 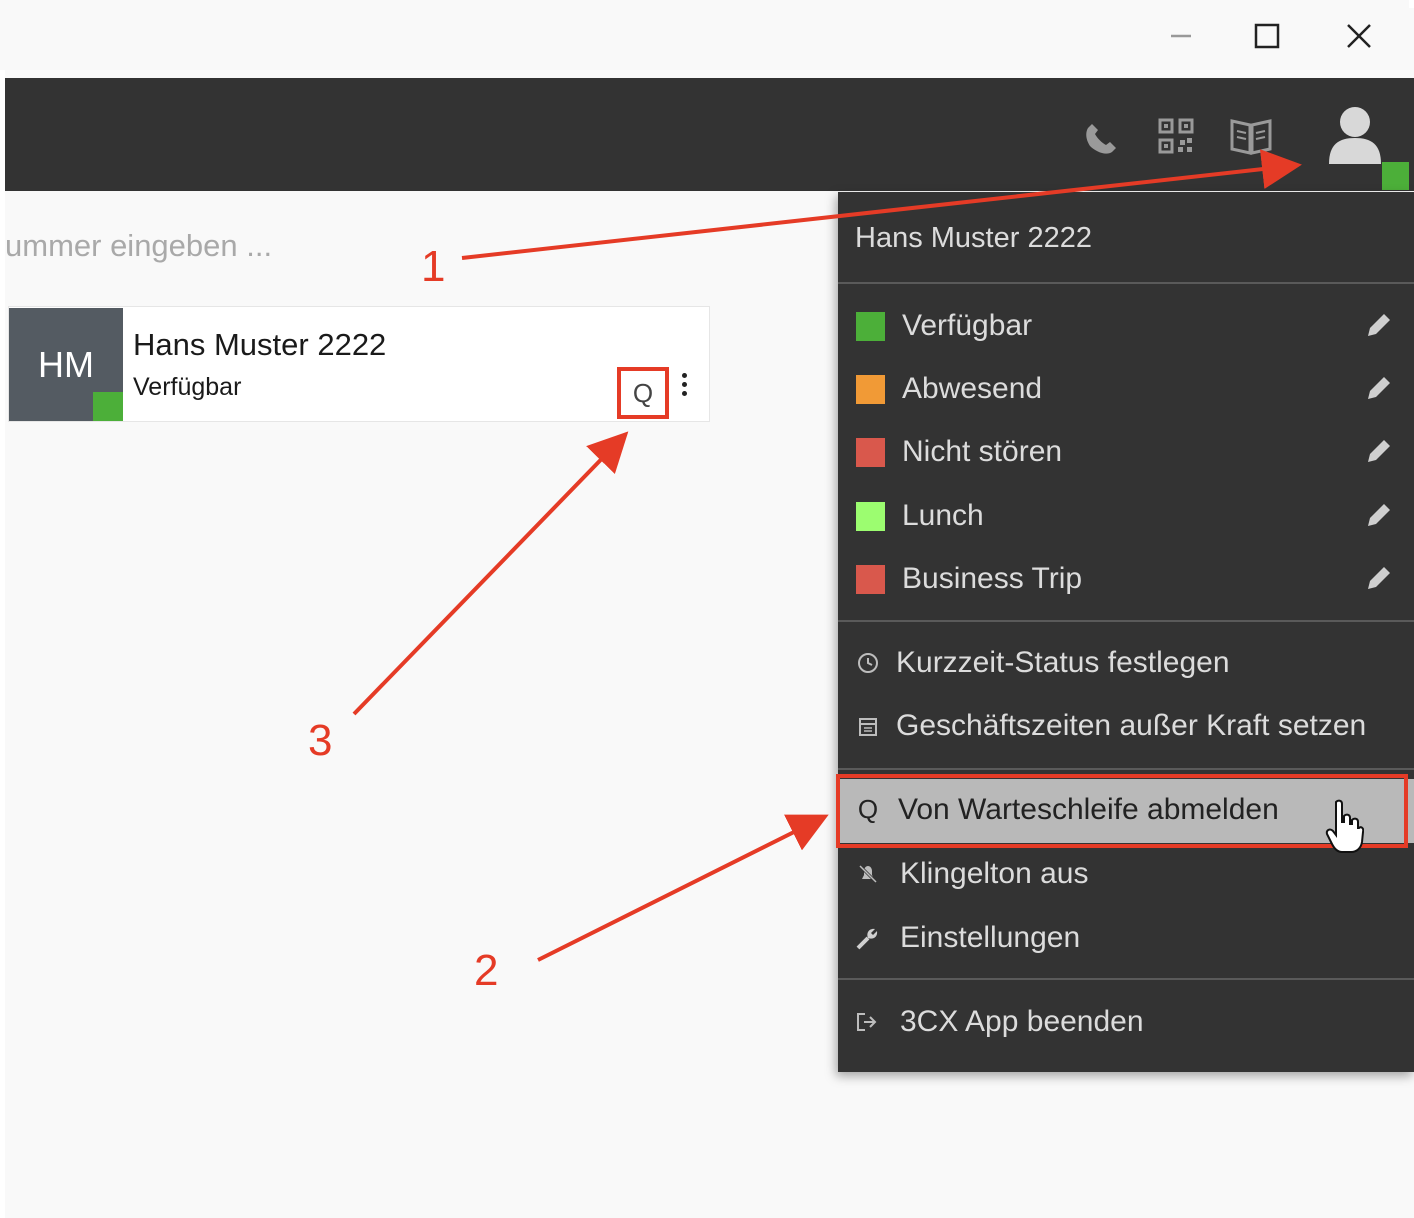 I want to click on status-label: Lunch, so click(x=943, y=515).